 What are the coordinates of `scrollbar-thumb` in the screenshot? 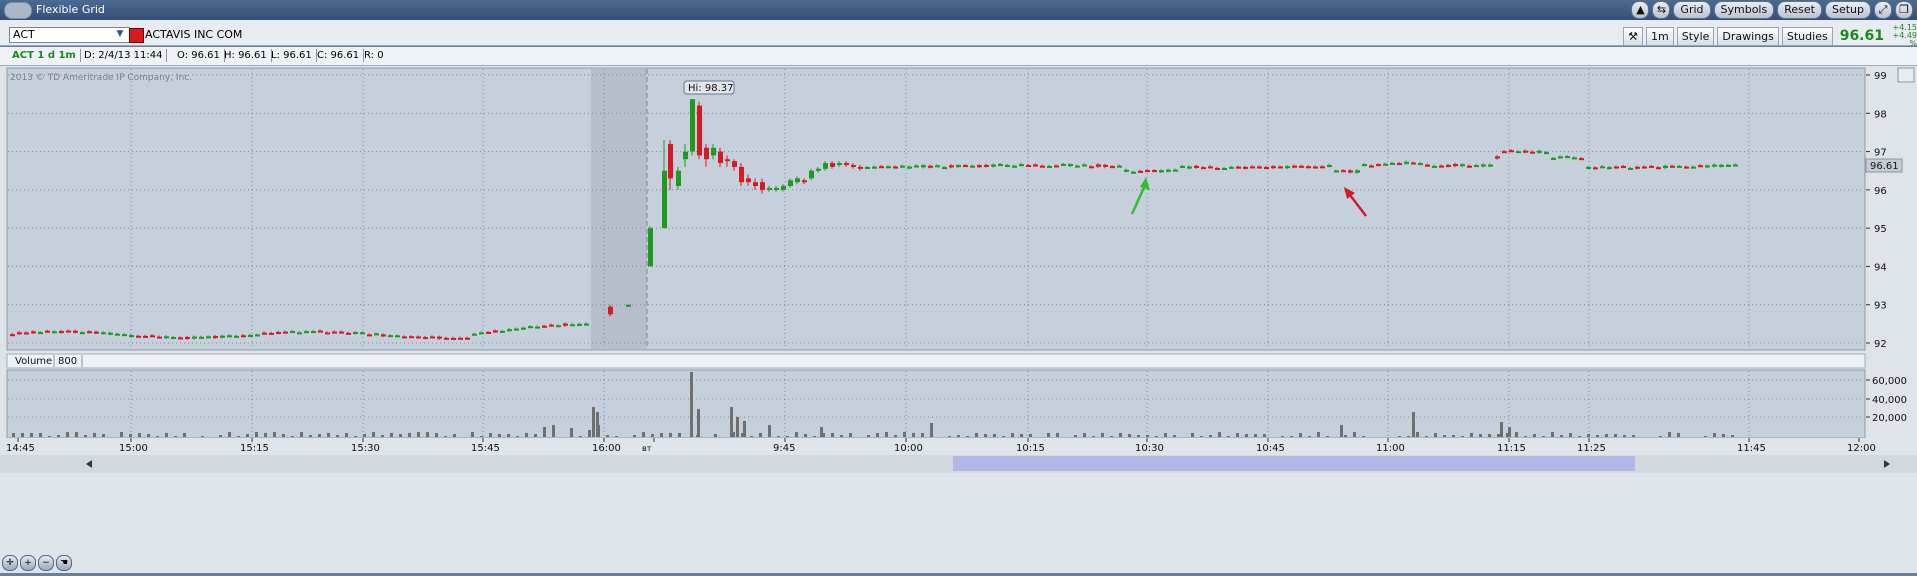 It's located at (1294, 463).